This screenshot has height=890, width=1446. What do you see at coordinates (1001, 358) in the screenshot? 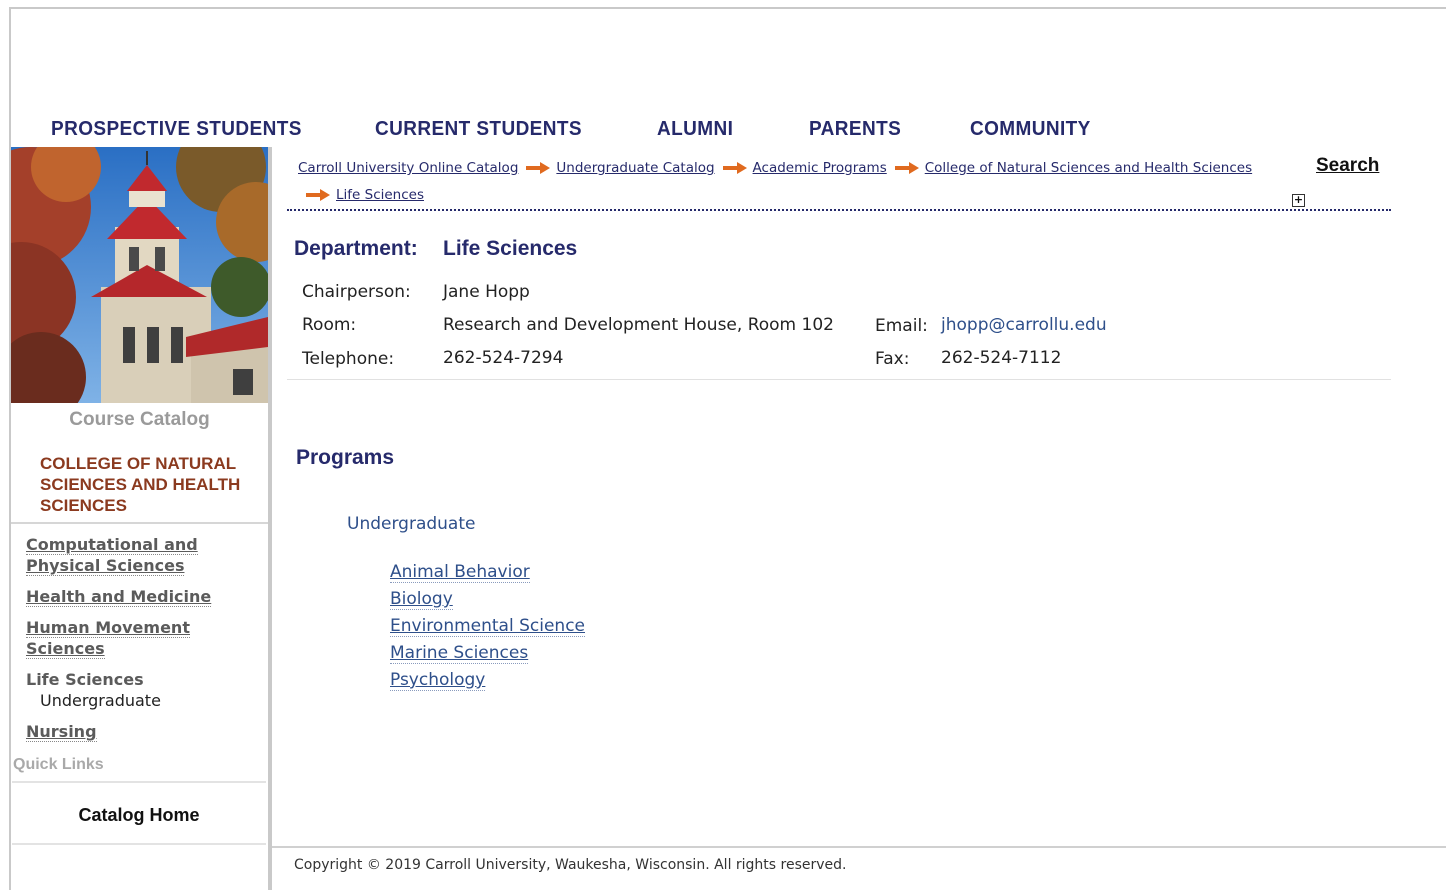
I see `fax-value: 262-524-7112` at bounding box center [1001, 358].